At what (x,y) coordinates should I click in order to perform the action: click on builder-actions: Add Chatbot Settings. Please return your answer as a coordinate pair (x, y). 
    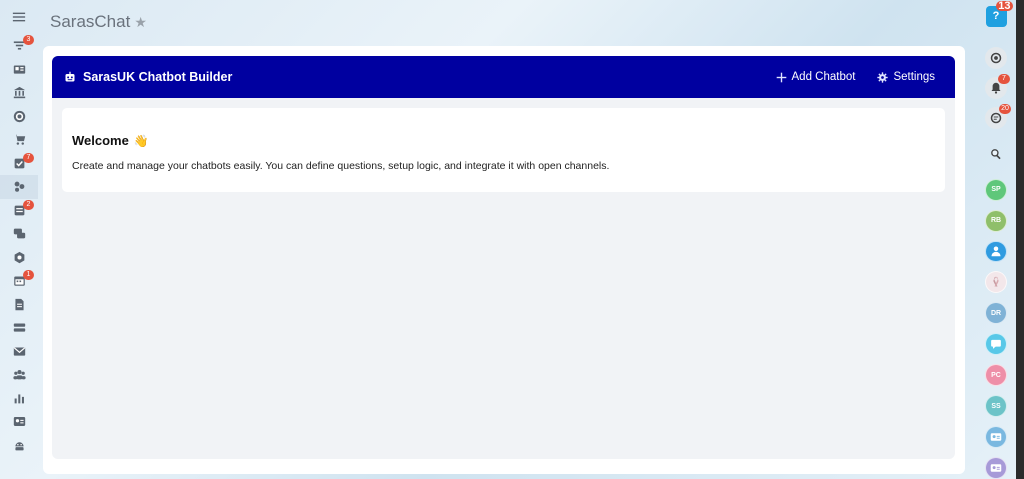
    Looking at the image, I should click on (855, 77).